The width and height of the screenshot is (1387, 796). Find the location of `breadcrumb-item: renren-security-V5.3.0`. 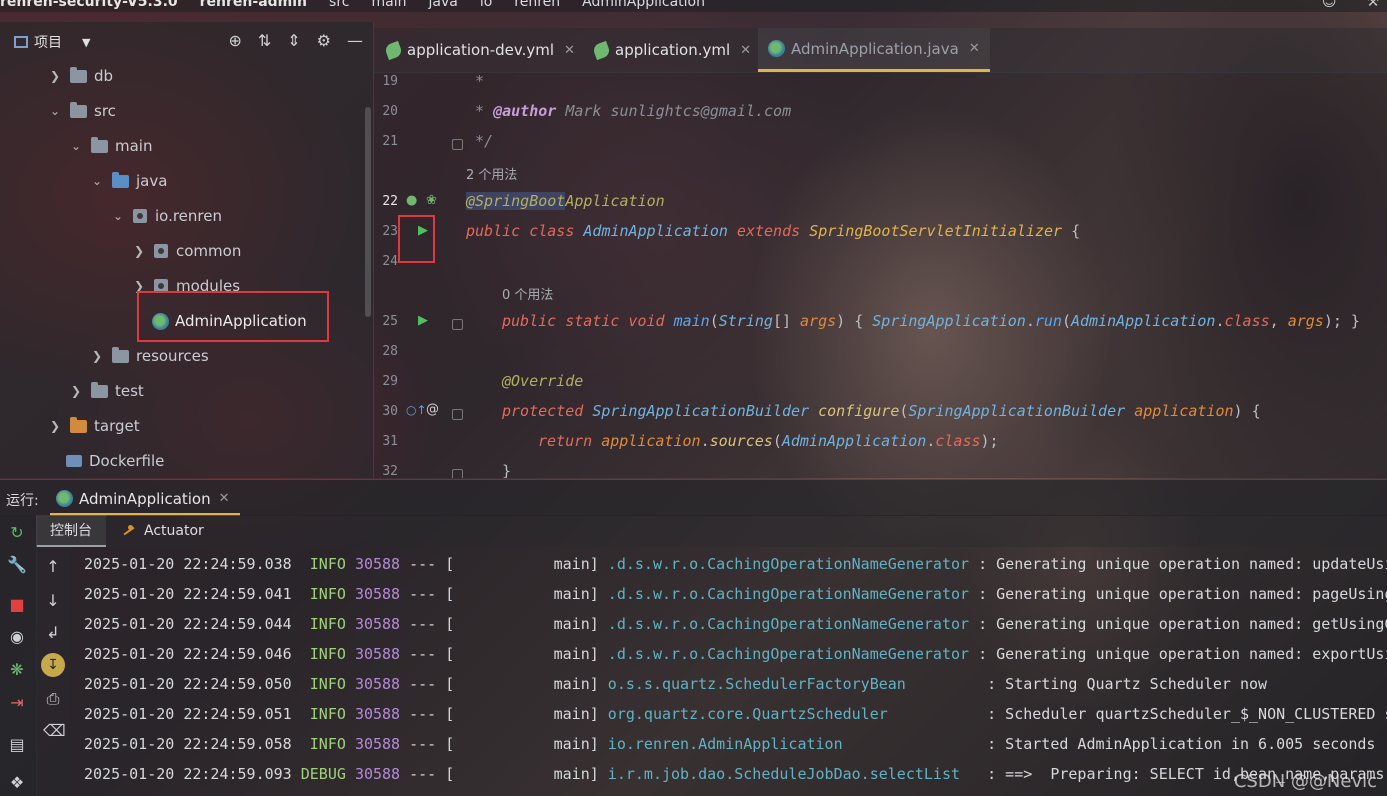

breadcrumb-item: renren-security-V5.3.0 is located at coordinates (89, 5).